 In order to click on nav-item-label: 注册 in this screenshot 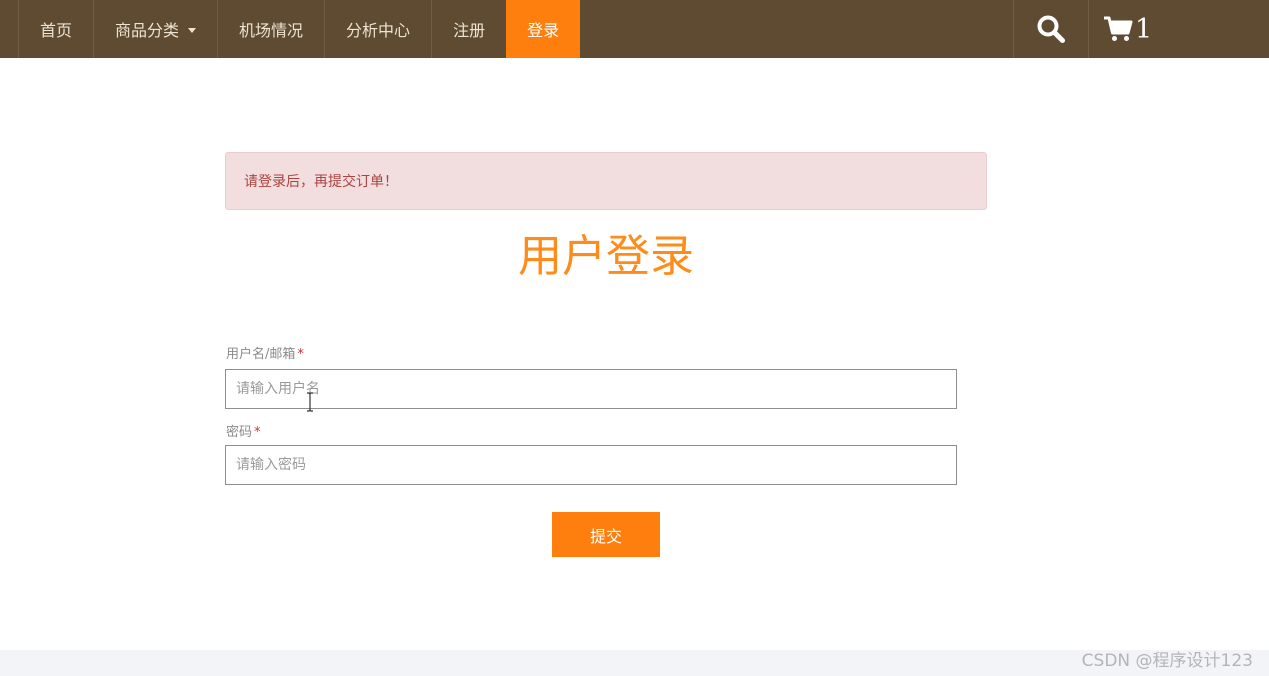, I will do `click(469, 30)`.